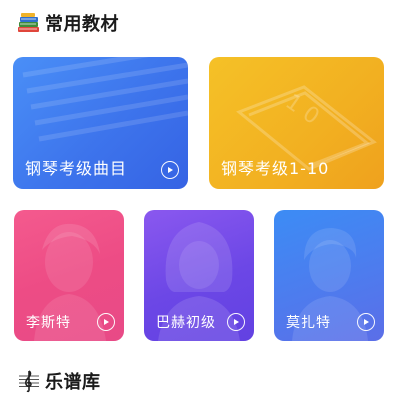 Image resolution: width=400 pixels, height=405 pixels. Describe the element at coordinates (82, 24) in the screenshot. I see `textbooks-section-title: 常用教材` at that location.